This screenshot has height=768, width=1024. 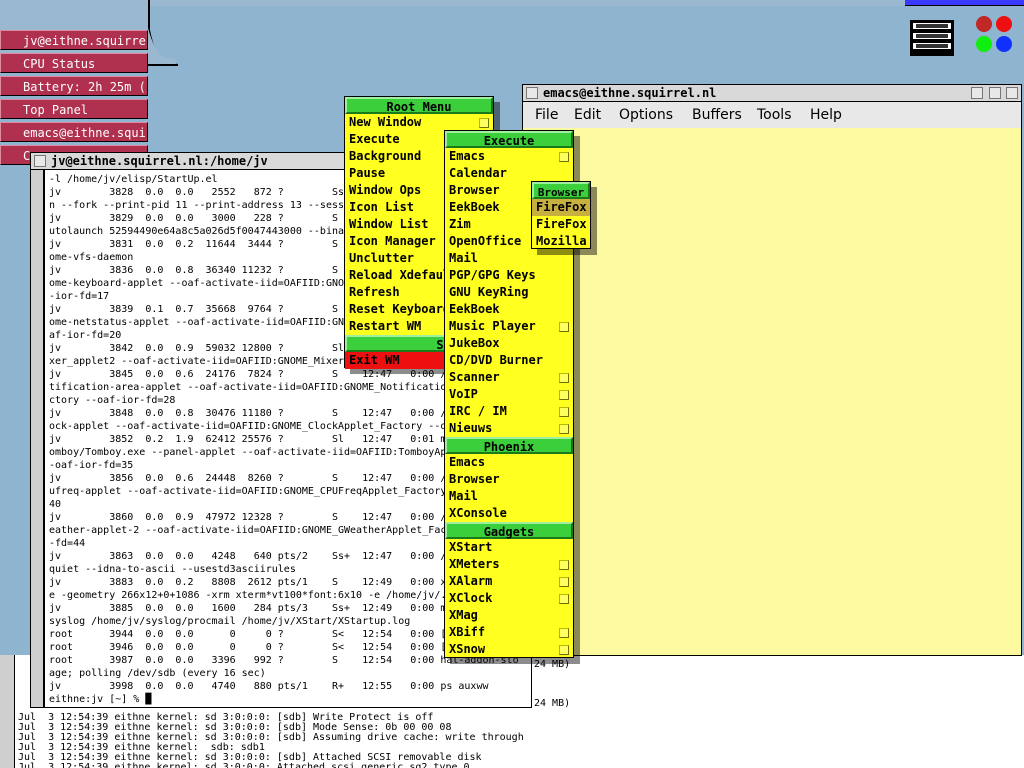 What do you see at coordinates (100, 699) in the screenshot?
I see `terminal-line: eithne:jv [~] % █` at bounding box center [100, 699].